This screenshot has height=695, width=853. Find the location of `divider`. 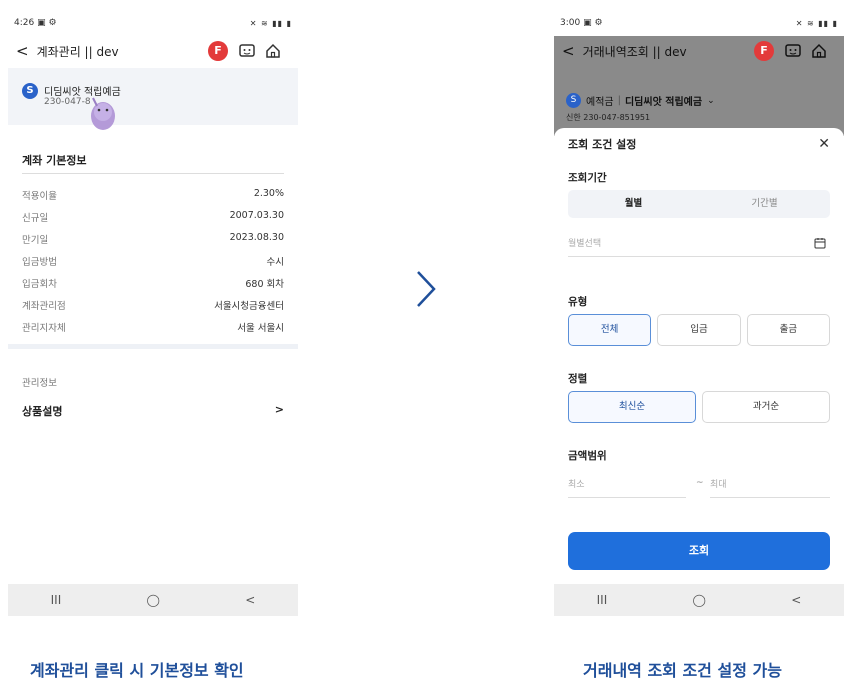

divider is located at coordinates (153, 173).